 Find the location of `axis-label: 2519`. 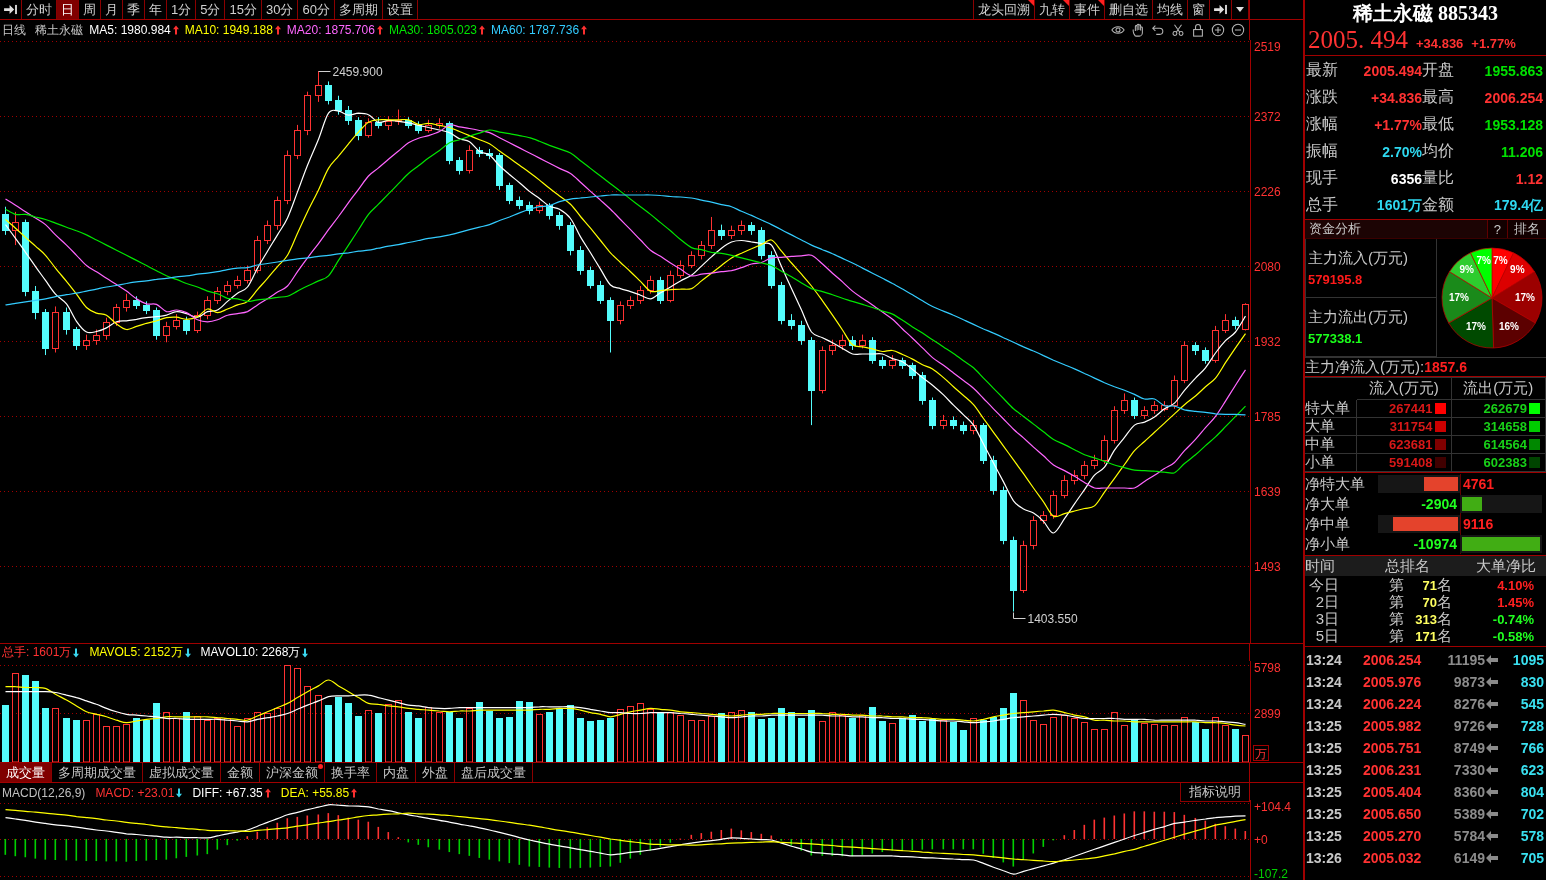

axis-label: 2519 is located at coordinates (1267, 47).